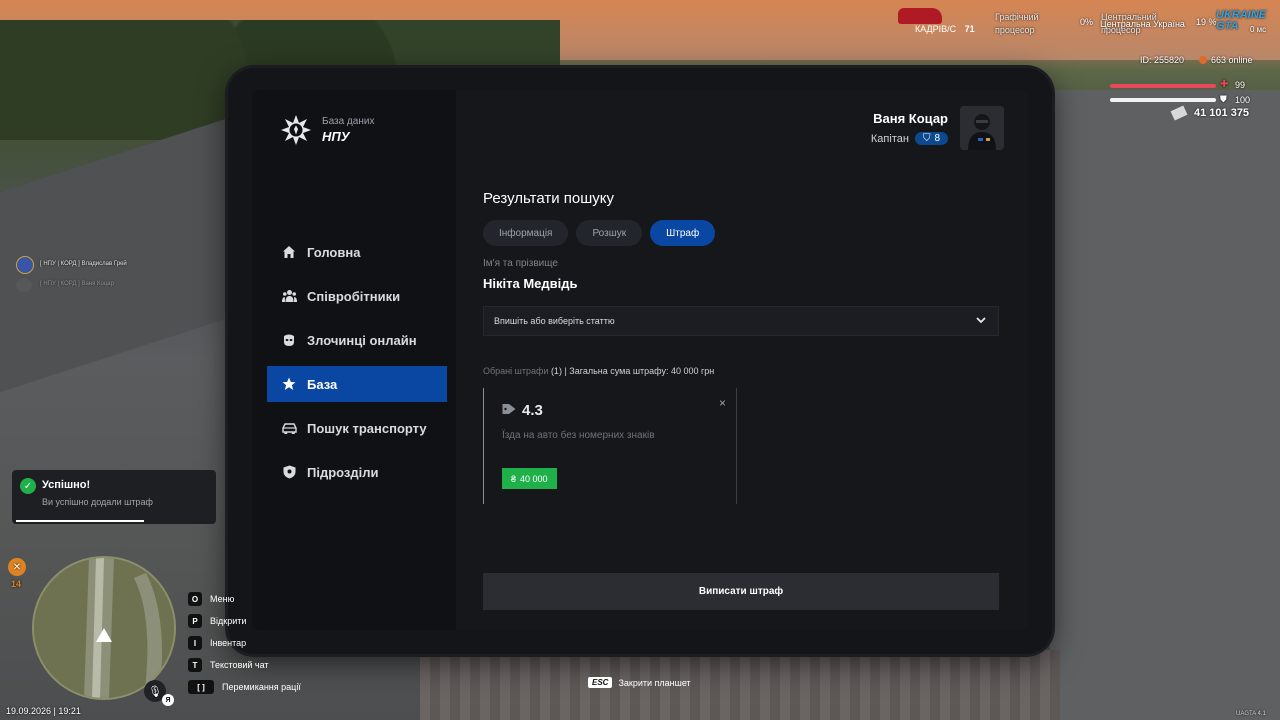 The image size is (1280, 720). I want to click on toast-title: Успішно!, so click(66, 485).